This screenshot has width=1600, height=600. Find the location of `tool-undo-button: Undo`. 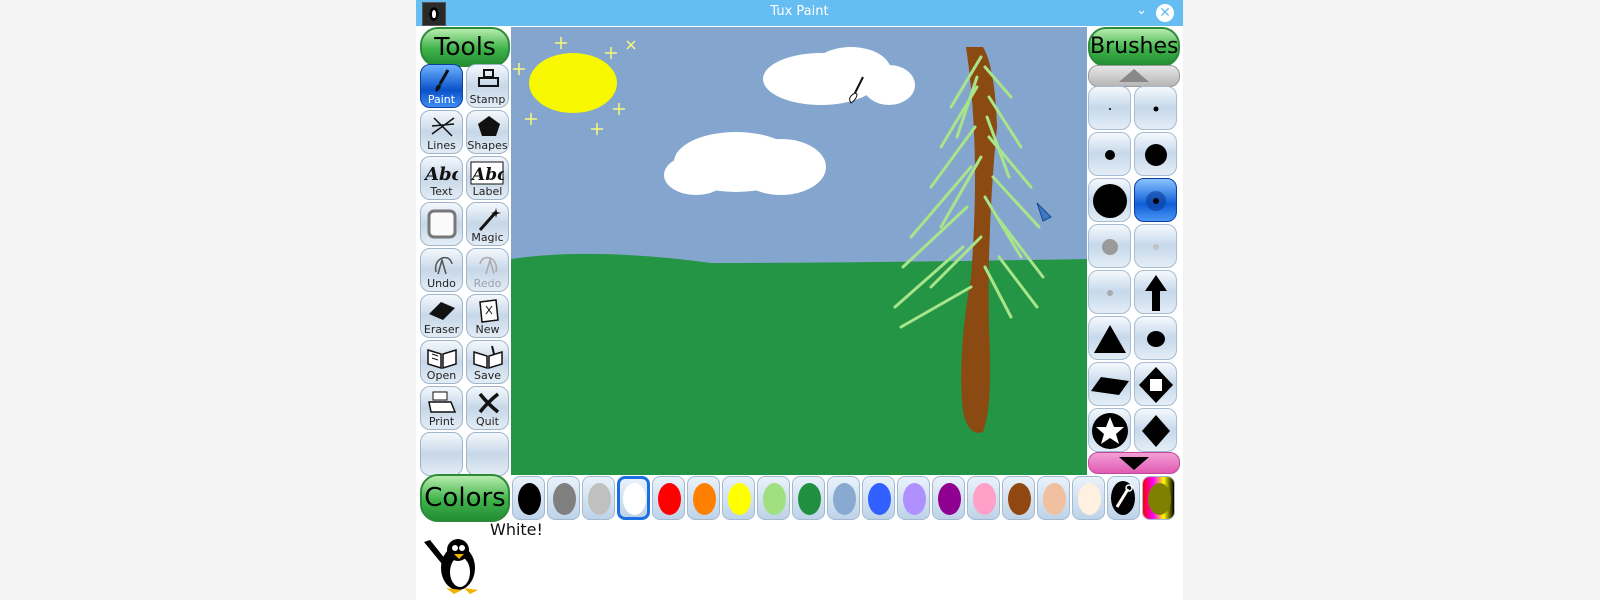

tool-undo-button: Undo is located at coordinates (441, 270).